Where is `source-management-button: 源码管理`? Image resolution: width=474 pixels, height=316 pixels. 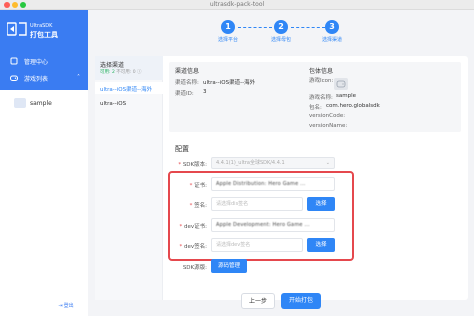
source-management-button: 源码管理 is located at coordinates (229, 266).